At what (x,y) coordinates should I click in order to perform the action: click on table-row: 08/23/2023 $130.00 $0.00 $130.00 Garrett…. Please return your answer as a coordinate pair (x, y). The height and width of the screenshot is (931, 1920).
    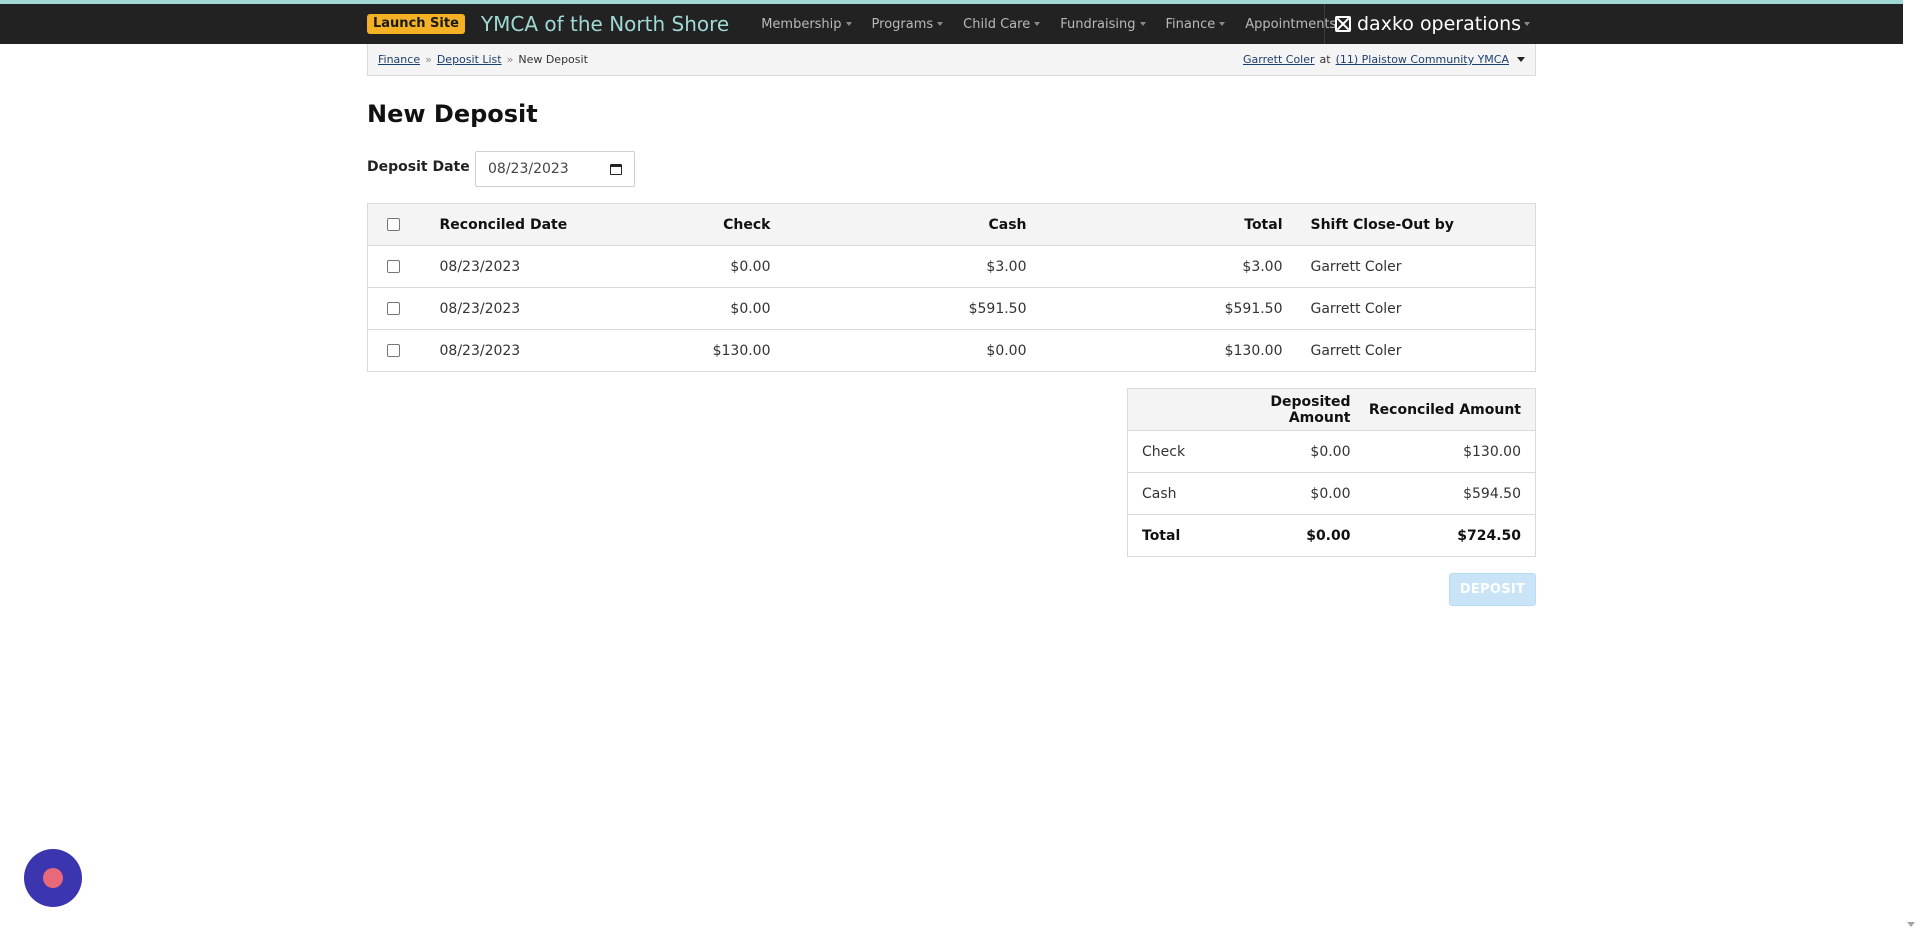
    Looking at the image, I should click on (952, 351).